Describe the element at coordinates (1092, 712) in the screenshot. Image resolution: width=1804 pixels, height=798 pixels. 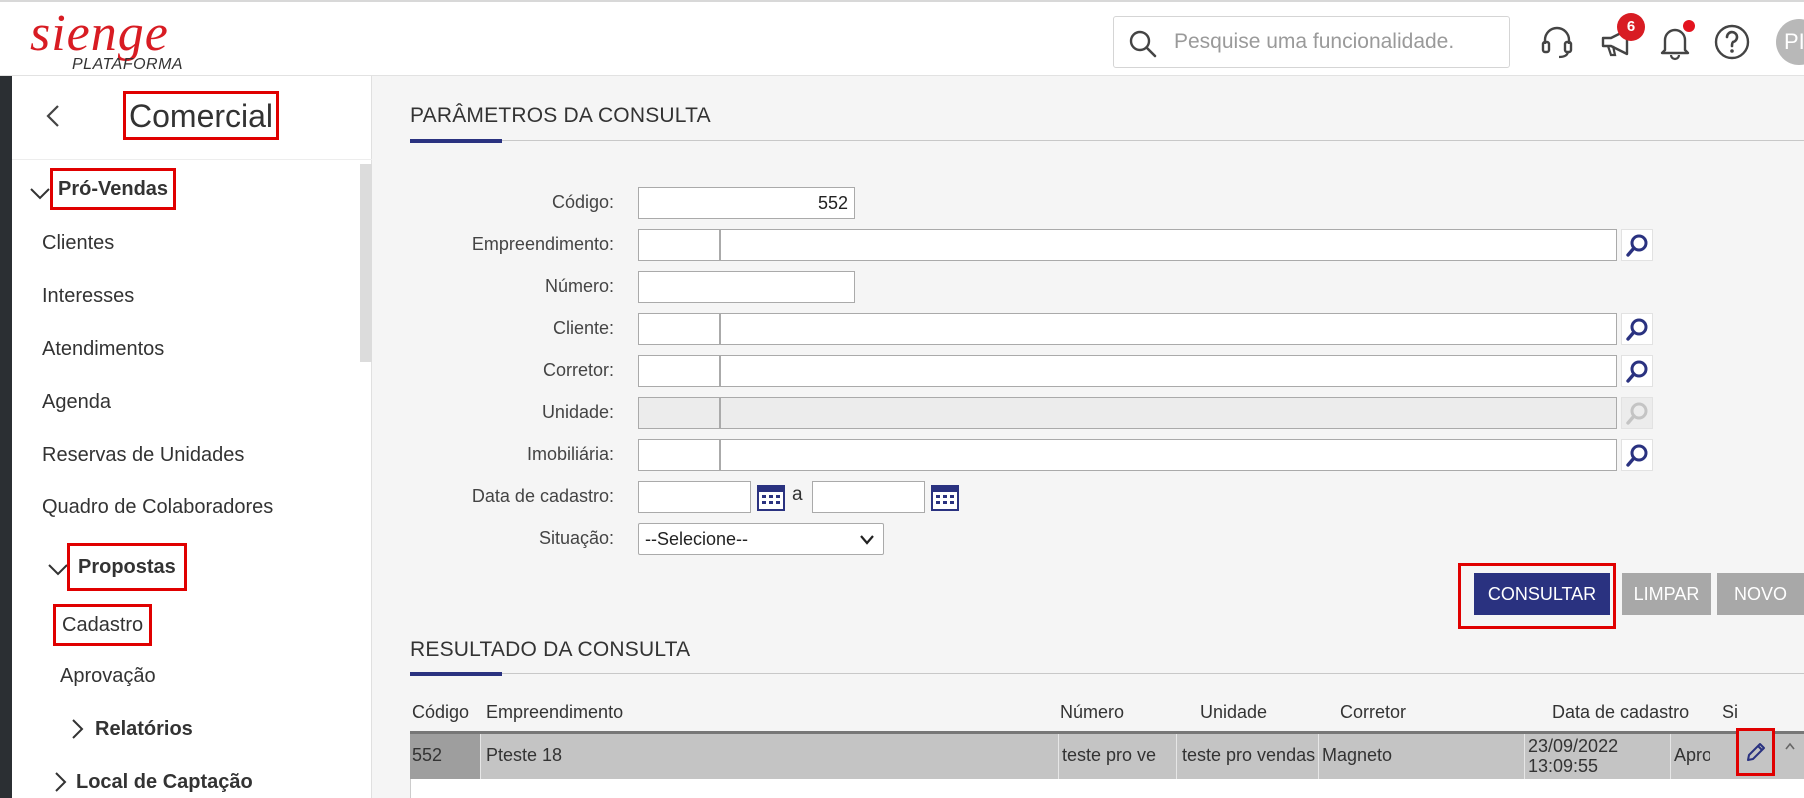
I see `col-header-numero: Número` at that location.